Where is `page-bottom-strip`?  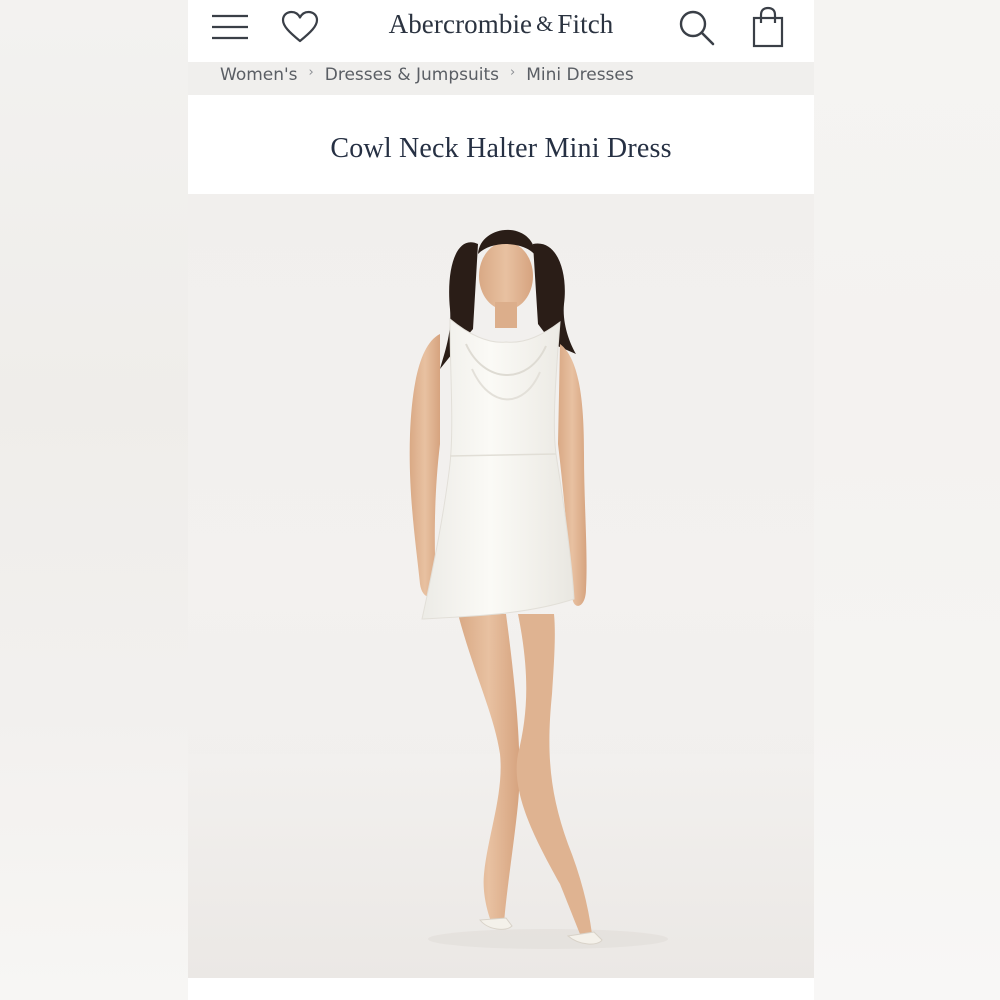 page-bottom-strip is located at coordinates (501, 989).